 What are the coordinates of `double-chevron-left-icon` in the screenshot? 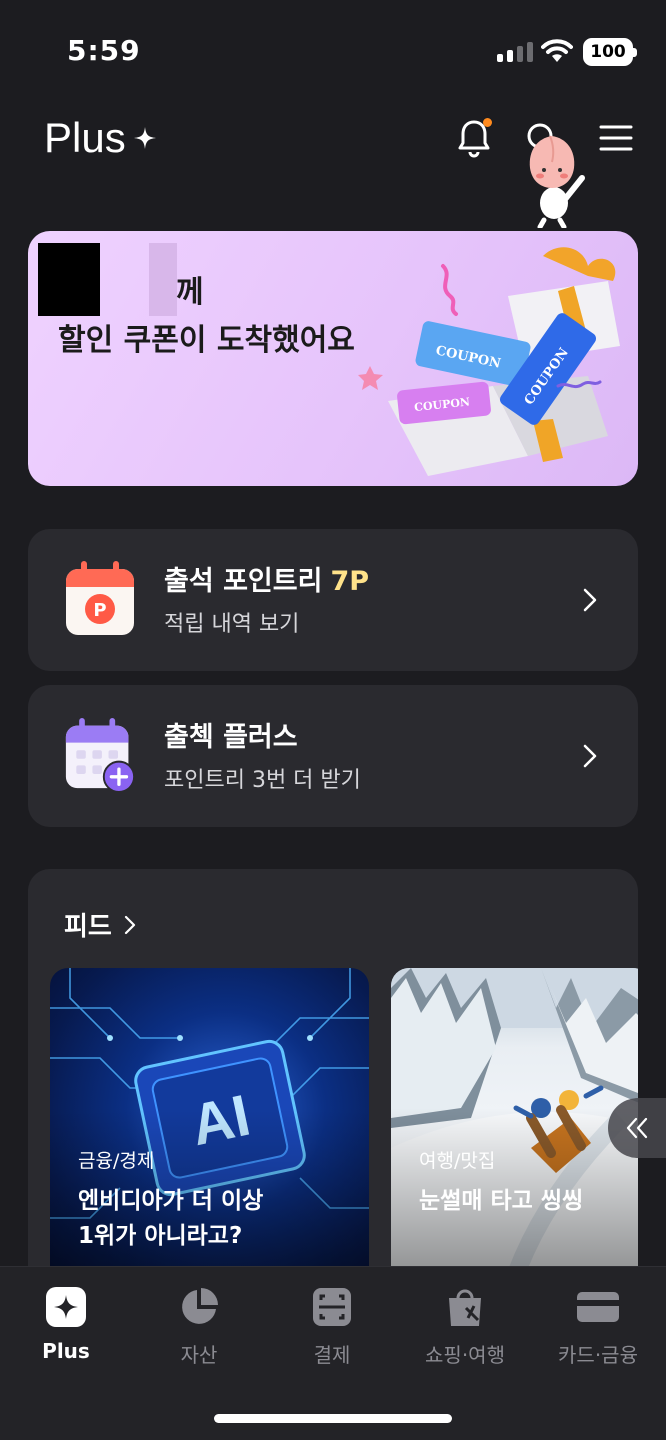 It's located at (637, 1128).